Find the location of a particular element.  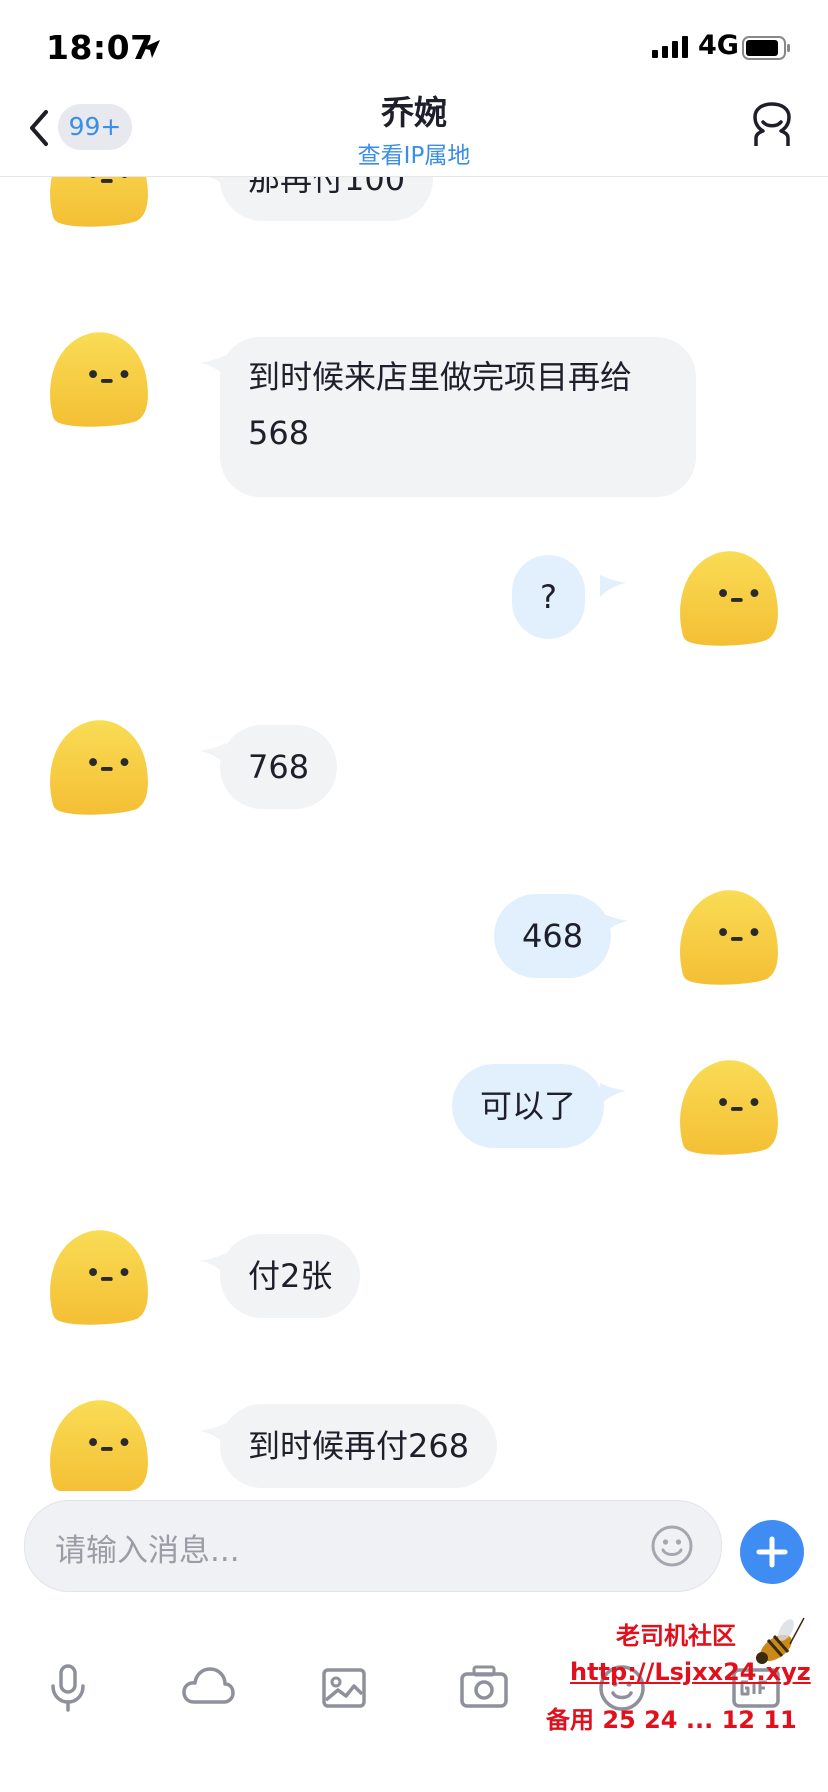

emoji-picker-icon is located at coordinates (672, 1546).